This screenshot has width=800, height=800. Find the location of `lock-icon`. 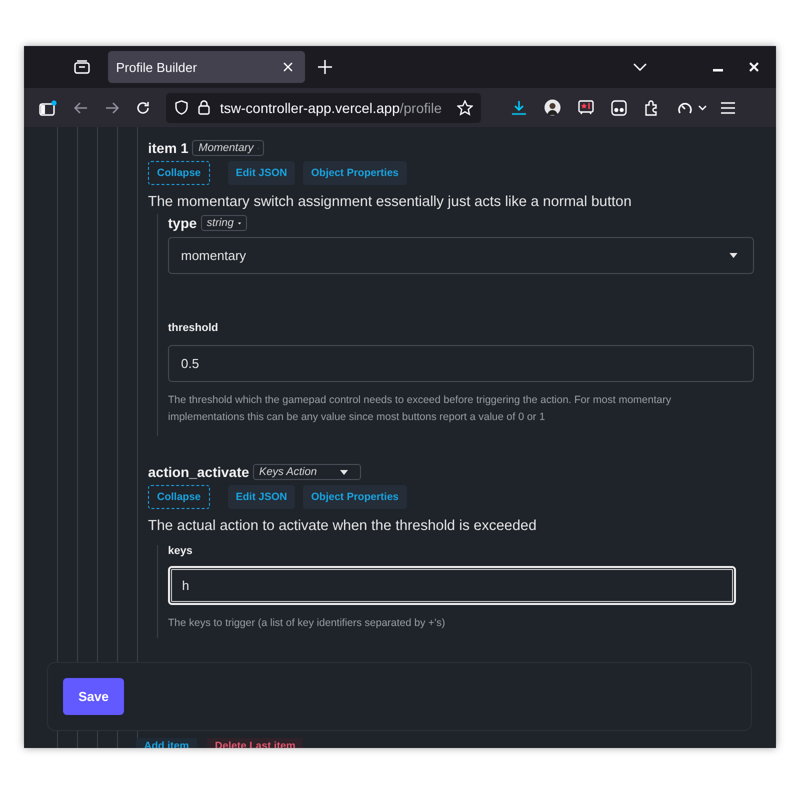

lock-icon is located at coordinates (204, 107).